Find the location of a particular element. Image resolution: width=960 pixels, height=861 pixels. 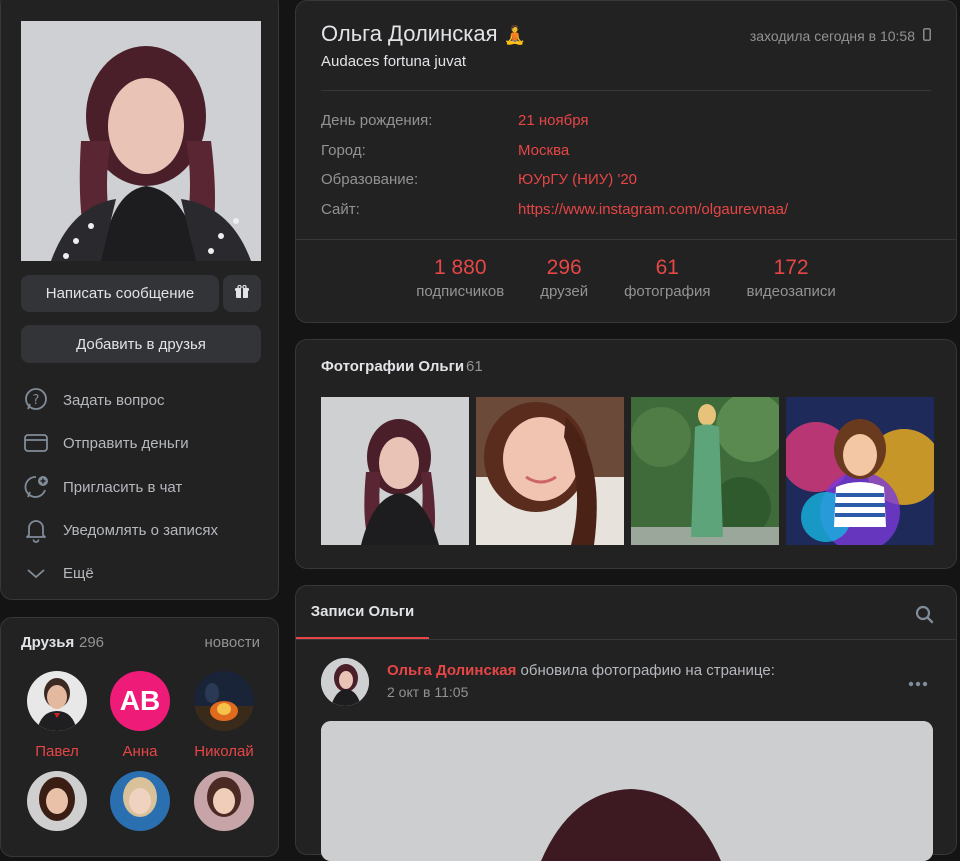

photos-title: Фотографии Ольги is located at coordinates (392, 366).